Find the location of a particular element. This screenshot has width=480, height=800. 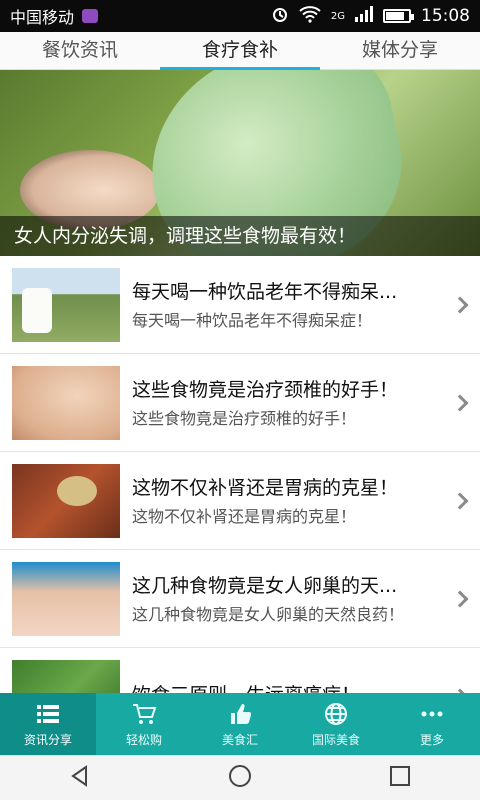

nav-food-collection: 美食汇 is located at coordinates (240, 724).